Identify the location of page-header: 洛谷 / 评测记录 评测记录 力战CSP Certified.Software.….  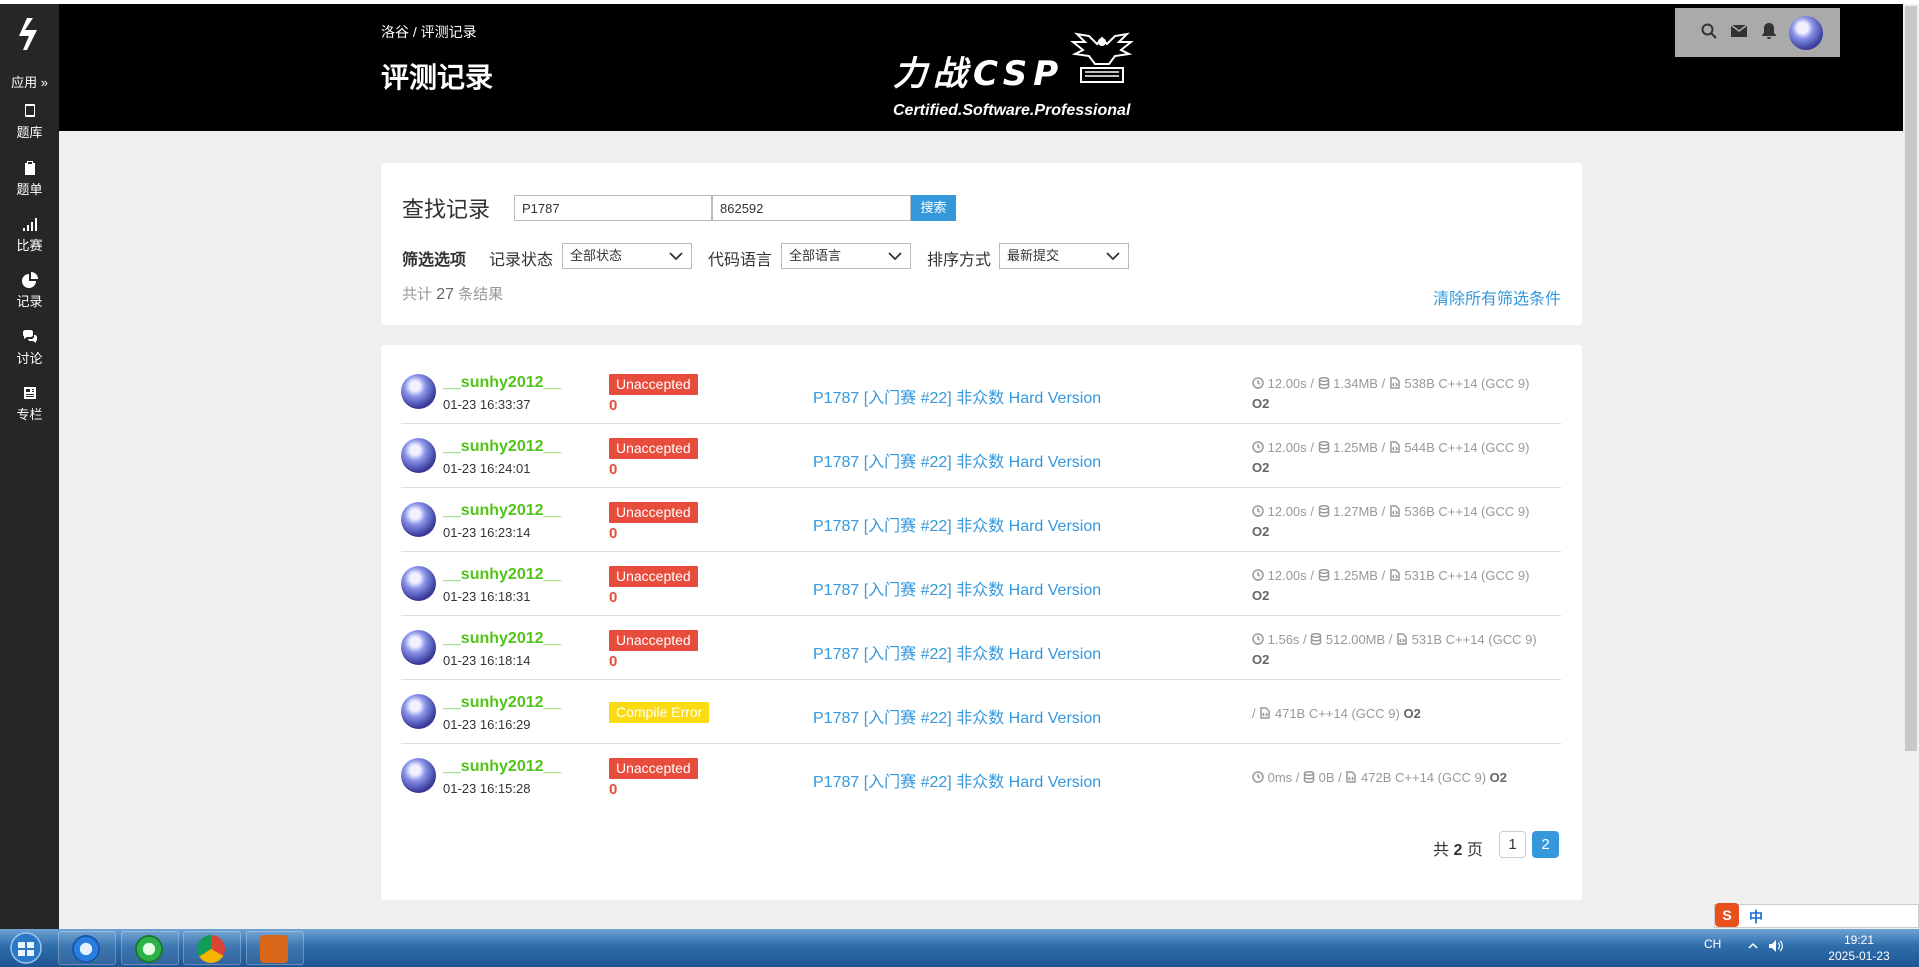
(981, 67).